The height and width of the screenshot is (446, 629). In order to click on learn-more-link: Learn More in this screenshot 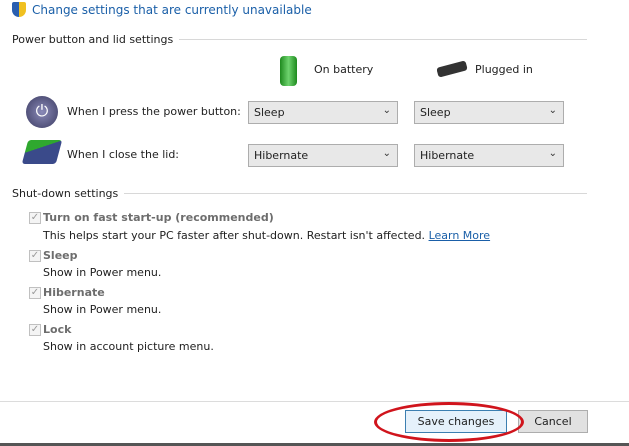, I will do `click(460, 235)`.